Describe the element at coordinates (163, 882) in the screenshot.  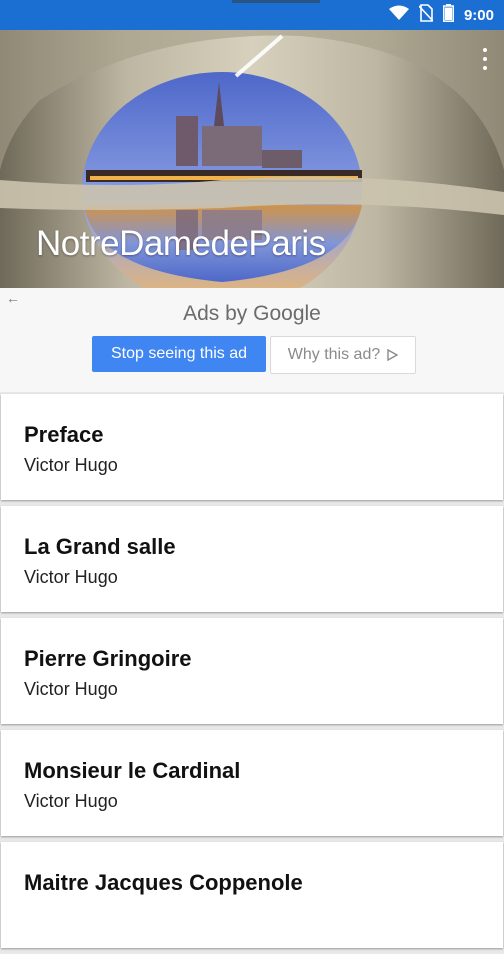
I see `chapter-title: Maitre Jacques Coppenole` at that location.